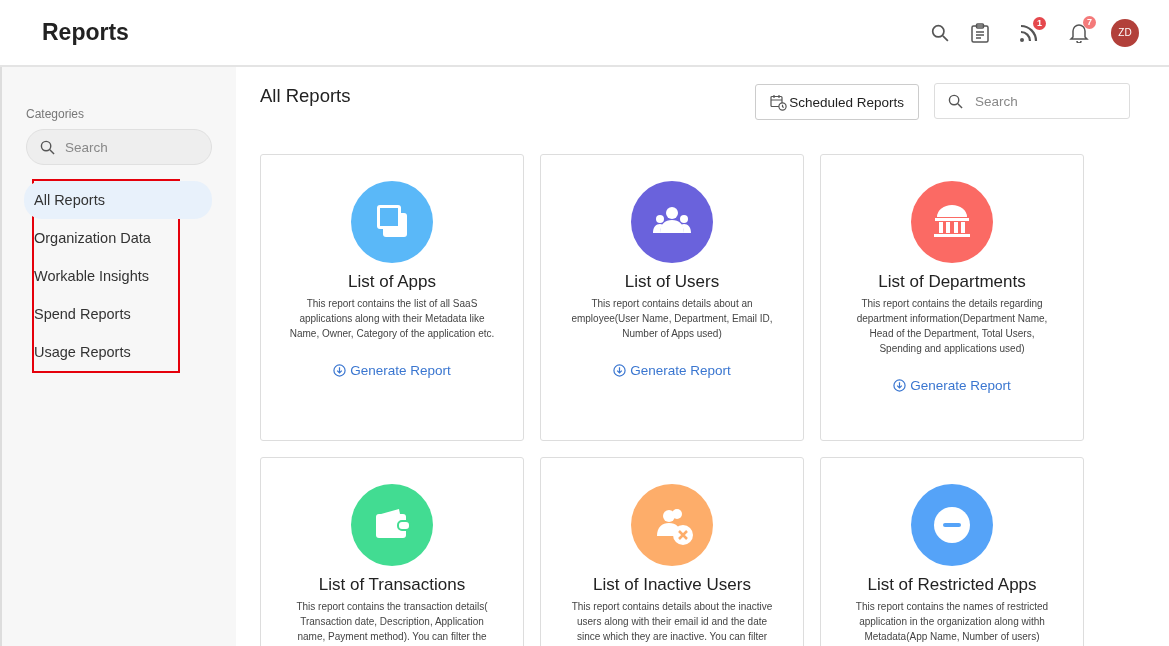 This screenshot has width=1169, height=646. Describe the element at coordinates (952, 319) in the screenshot. I see `card-description: department information(Department Name,` at that location.